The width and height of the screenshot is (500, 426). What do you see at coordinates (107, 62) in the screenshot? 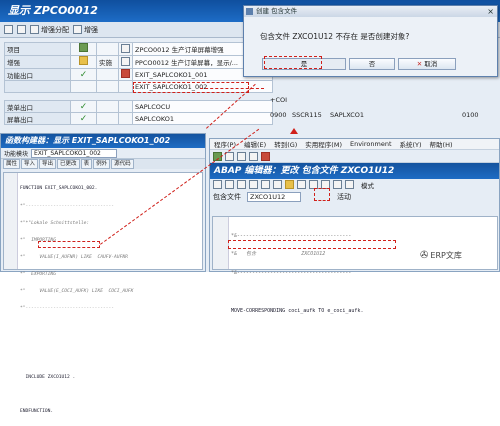
I see `row-small: 实施` at bounding box center [107, 62].